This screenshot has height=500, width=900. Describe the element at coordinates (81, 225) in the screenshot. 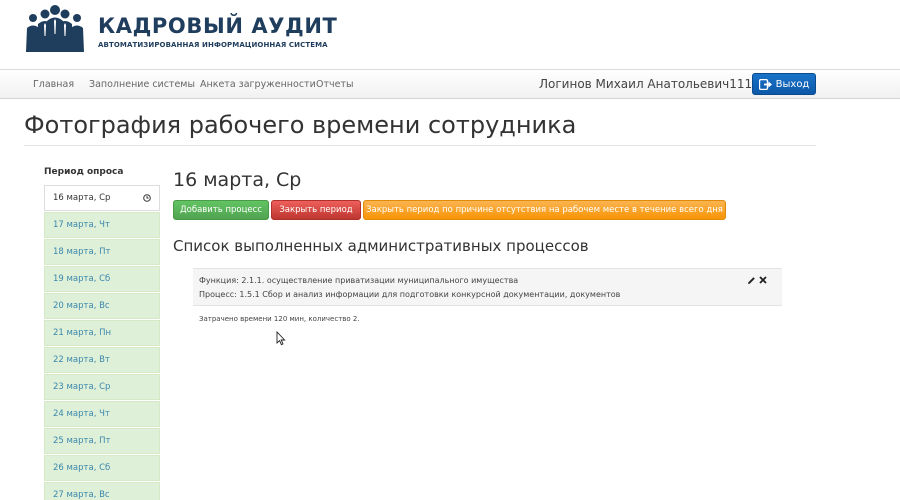

I see `period-item-label: 17 марта, Чт` at that location.